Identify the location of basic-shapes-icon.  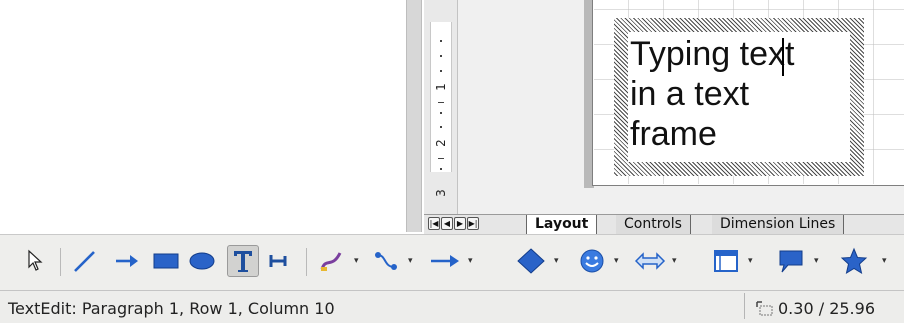
(531, 262).